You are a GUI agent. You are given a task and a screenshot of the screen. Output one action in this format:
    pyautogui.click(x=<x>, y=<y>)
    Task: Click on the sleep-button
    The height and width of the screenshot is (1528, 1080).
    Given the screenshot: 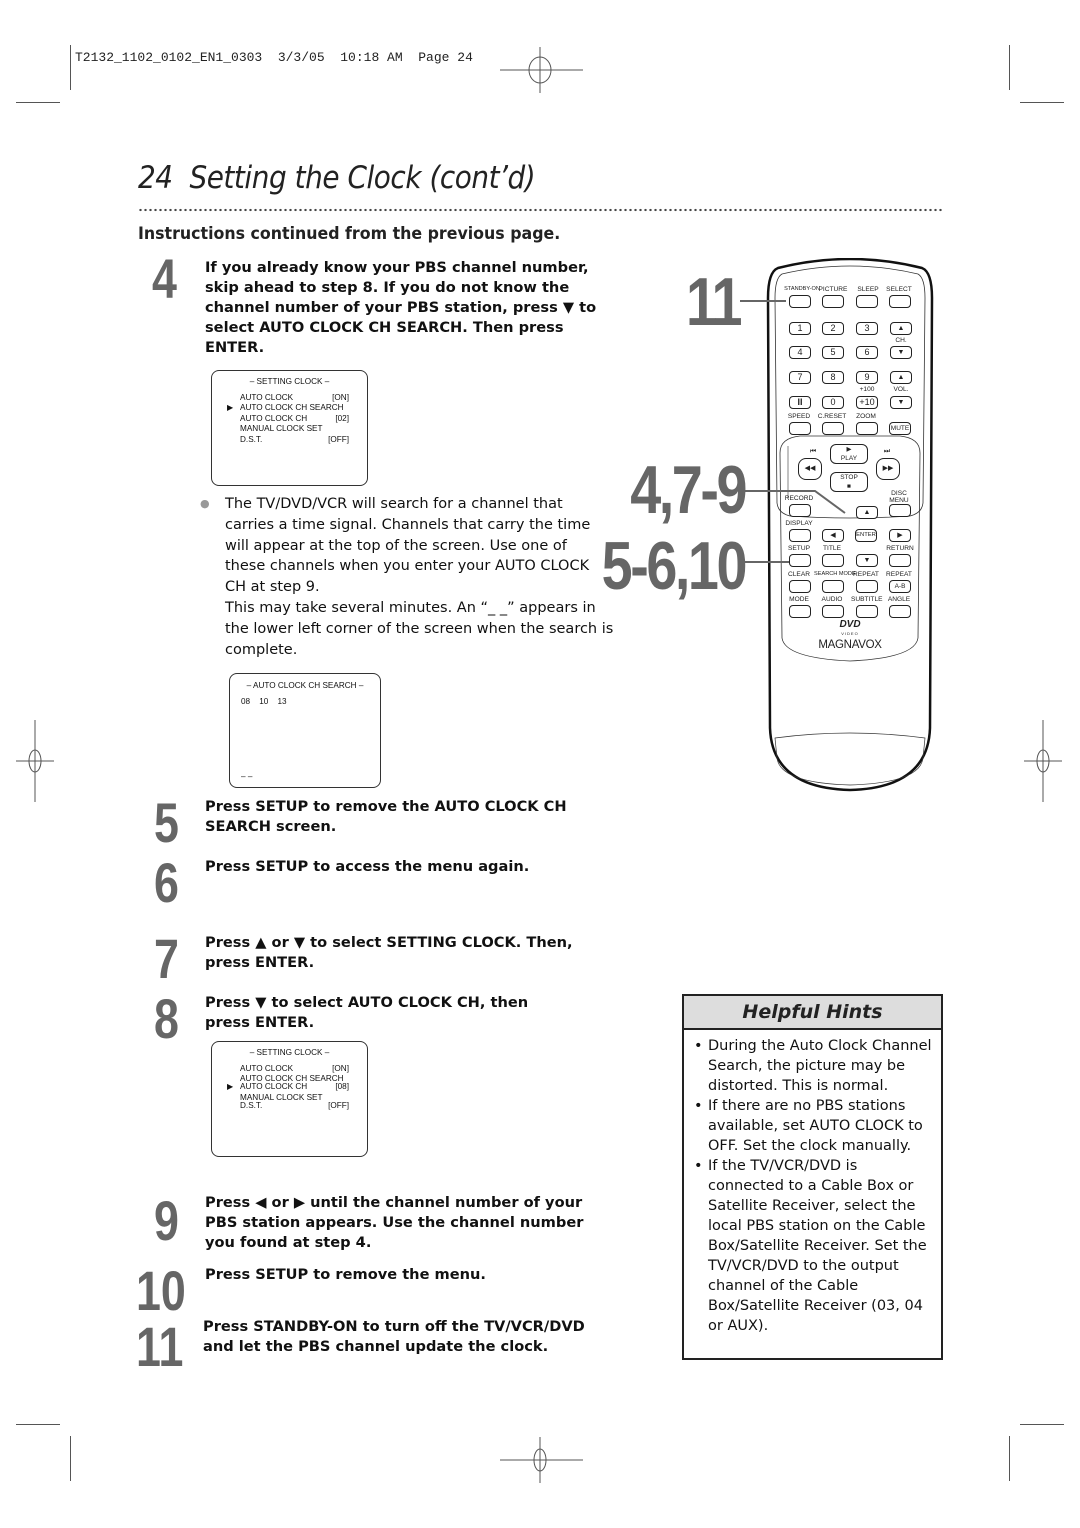 What is the action you would take?
    pyautogui.click(x=867, y=301)
    